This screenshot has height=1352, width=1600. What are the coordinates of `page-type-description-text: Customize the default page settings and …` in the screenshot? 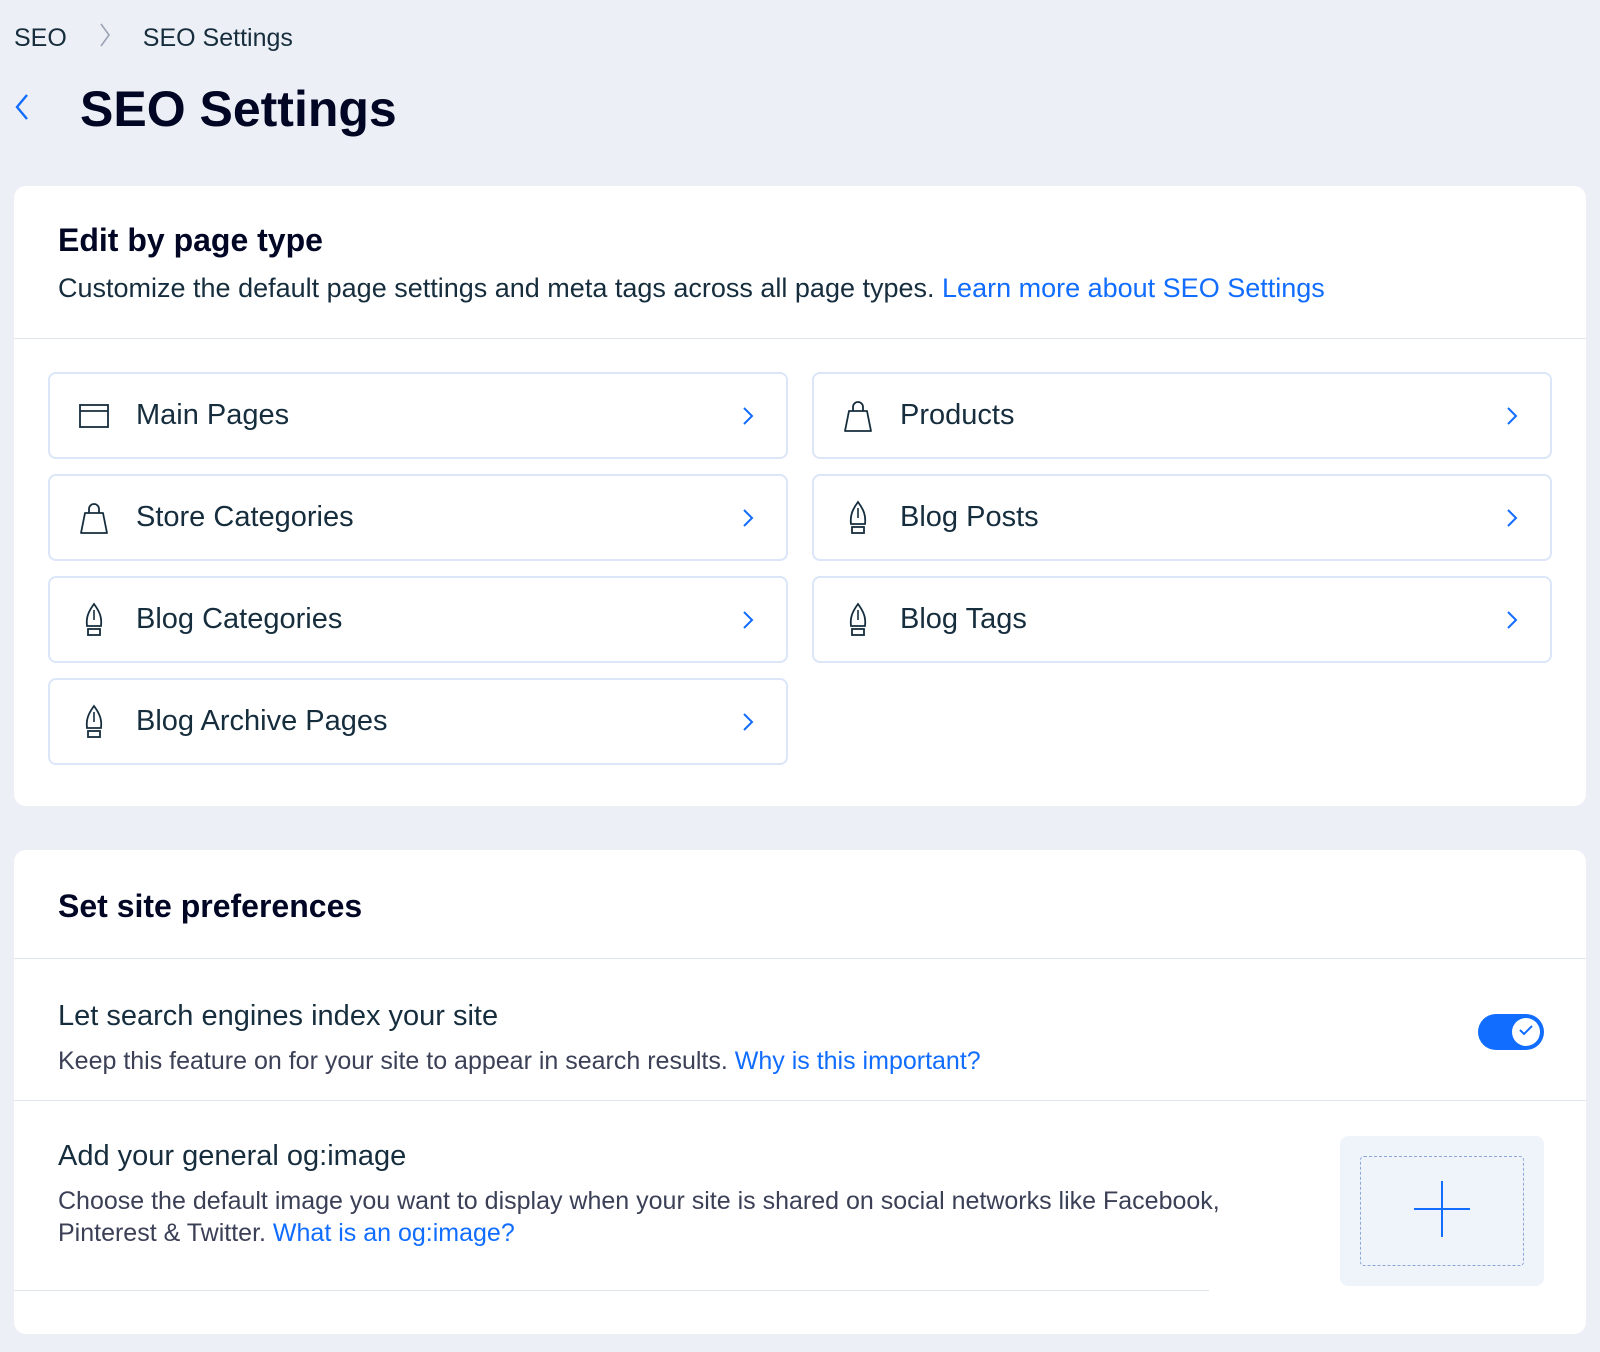 It's located at (496, 288).